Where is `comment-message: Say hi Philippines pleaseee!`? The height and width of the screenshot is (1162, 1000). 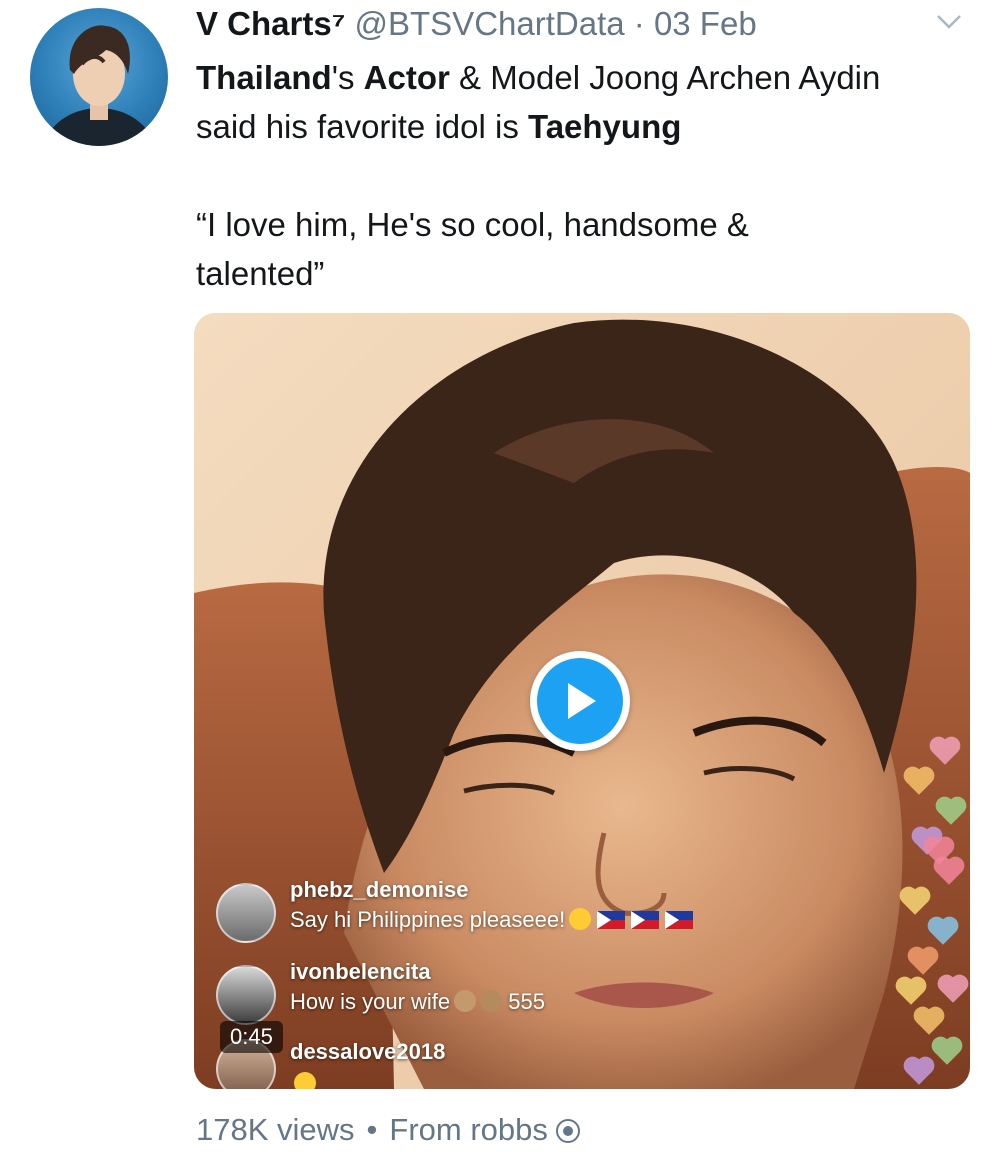
comment-message: Say hi Philippines pleaseee! is located at coordinates (492, 920).